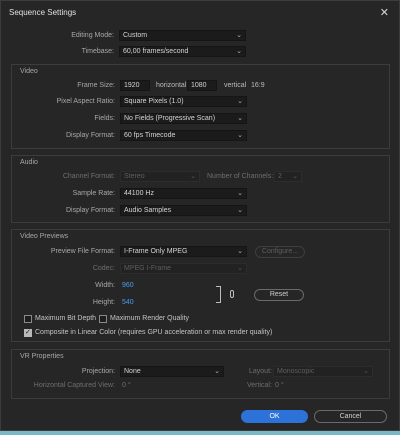  What do you see at coordinates (279, 295) in the screenshot?
I see `reset-button: Reset` at bounding box center [279, 295].